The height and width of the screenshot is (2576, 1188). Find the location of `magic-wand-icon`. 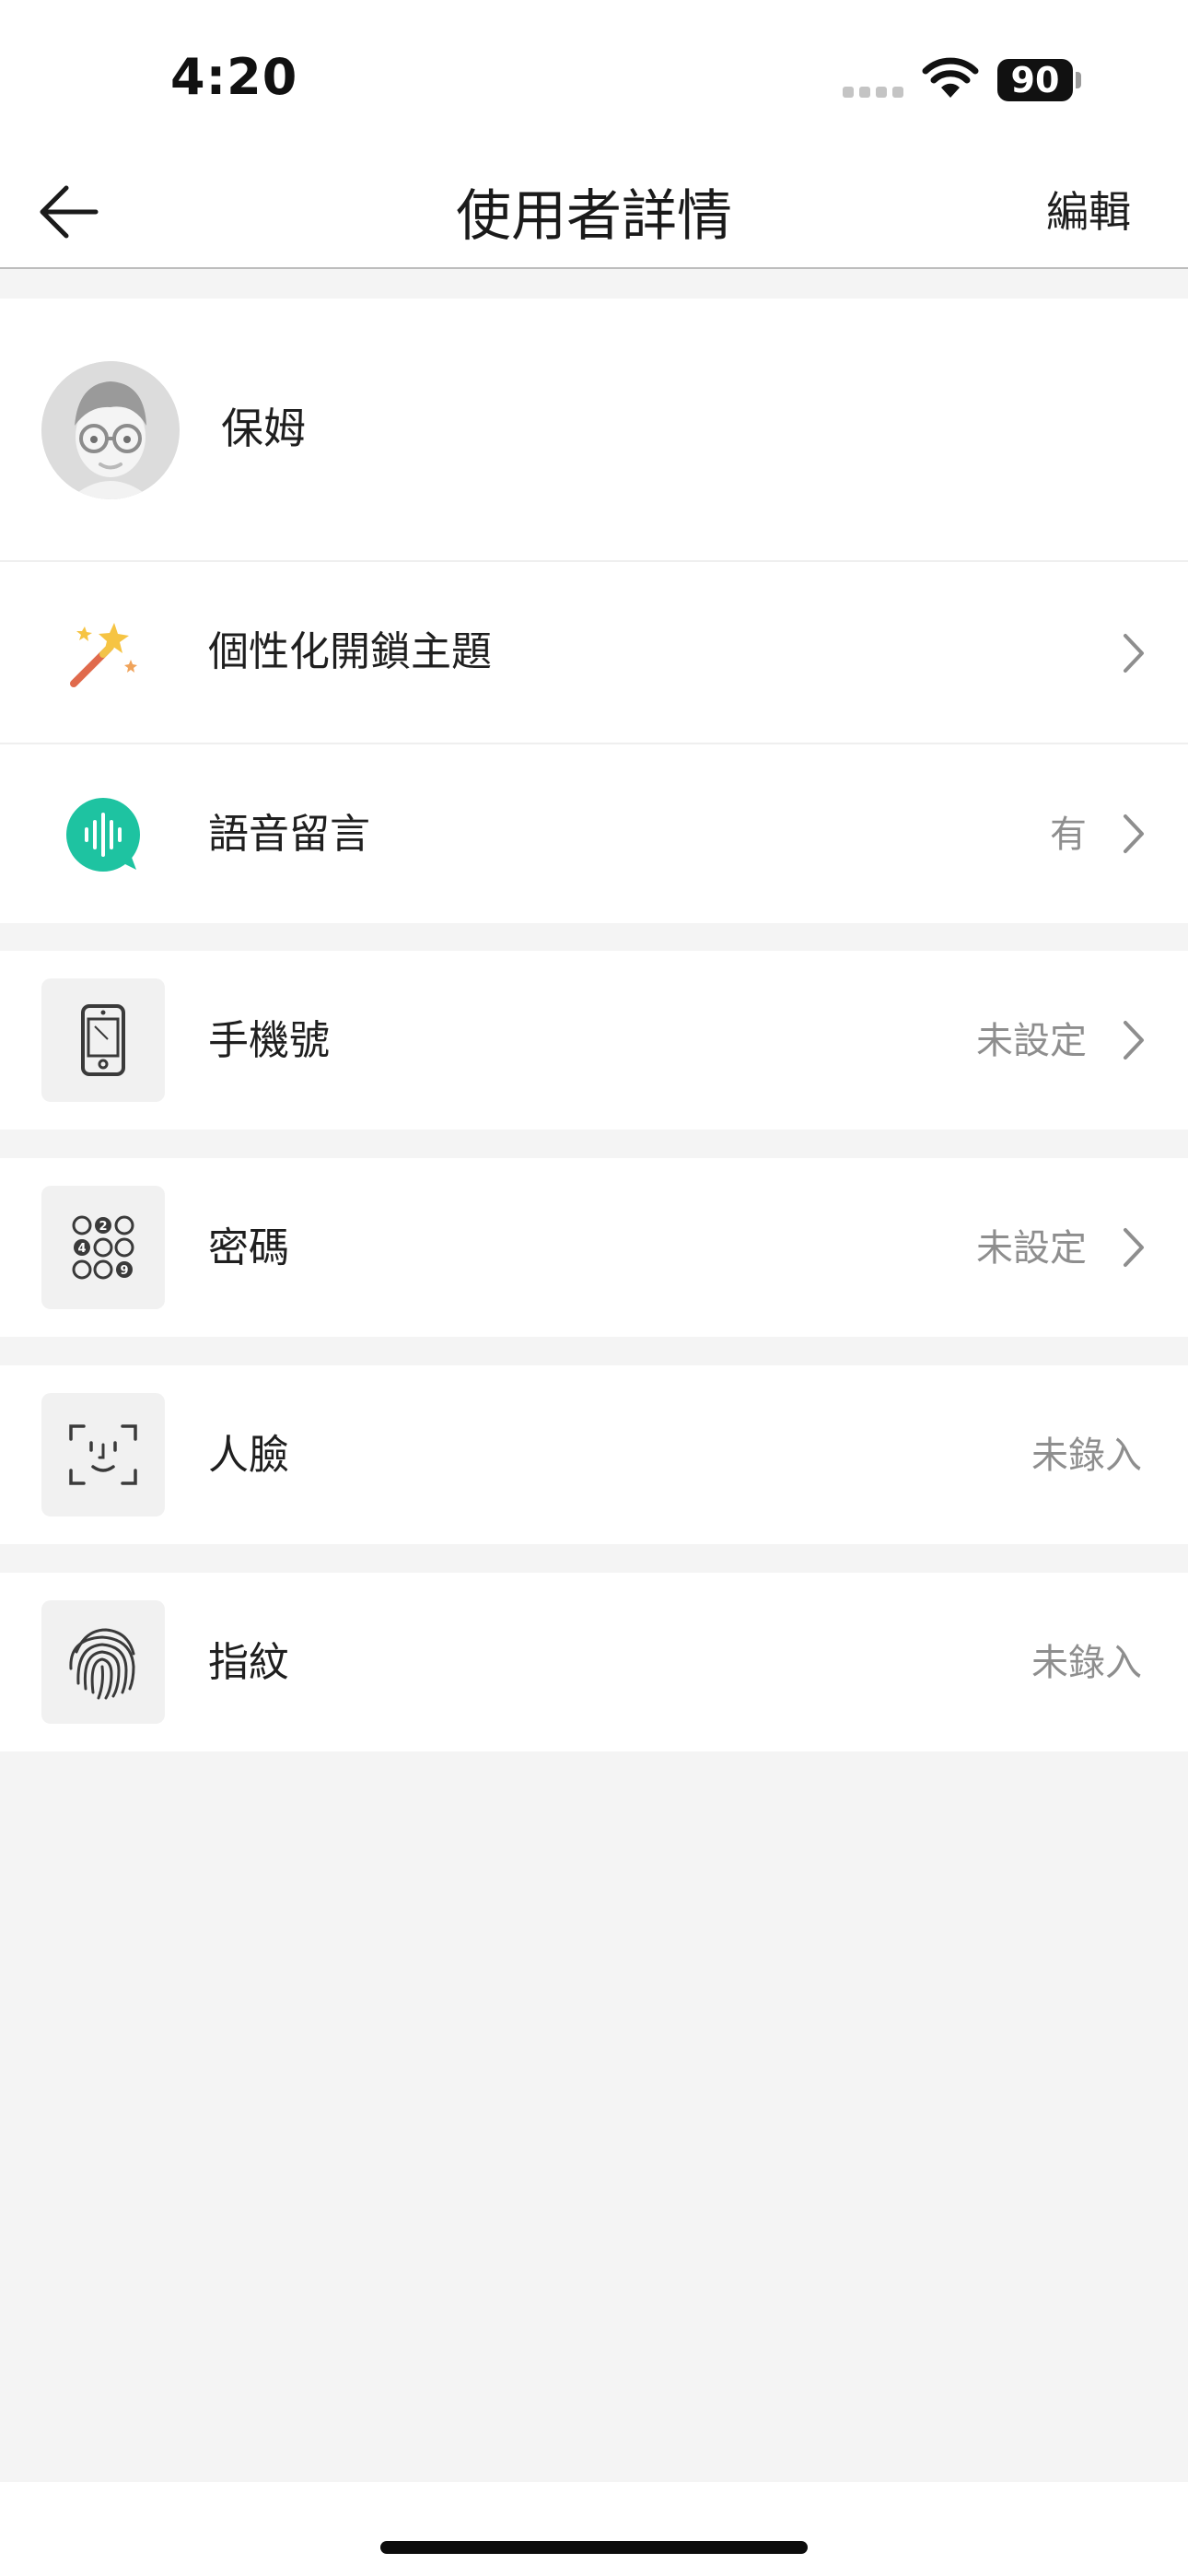

magic-wand-icon is located at coordinates (103, 655).